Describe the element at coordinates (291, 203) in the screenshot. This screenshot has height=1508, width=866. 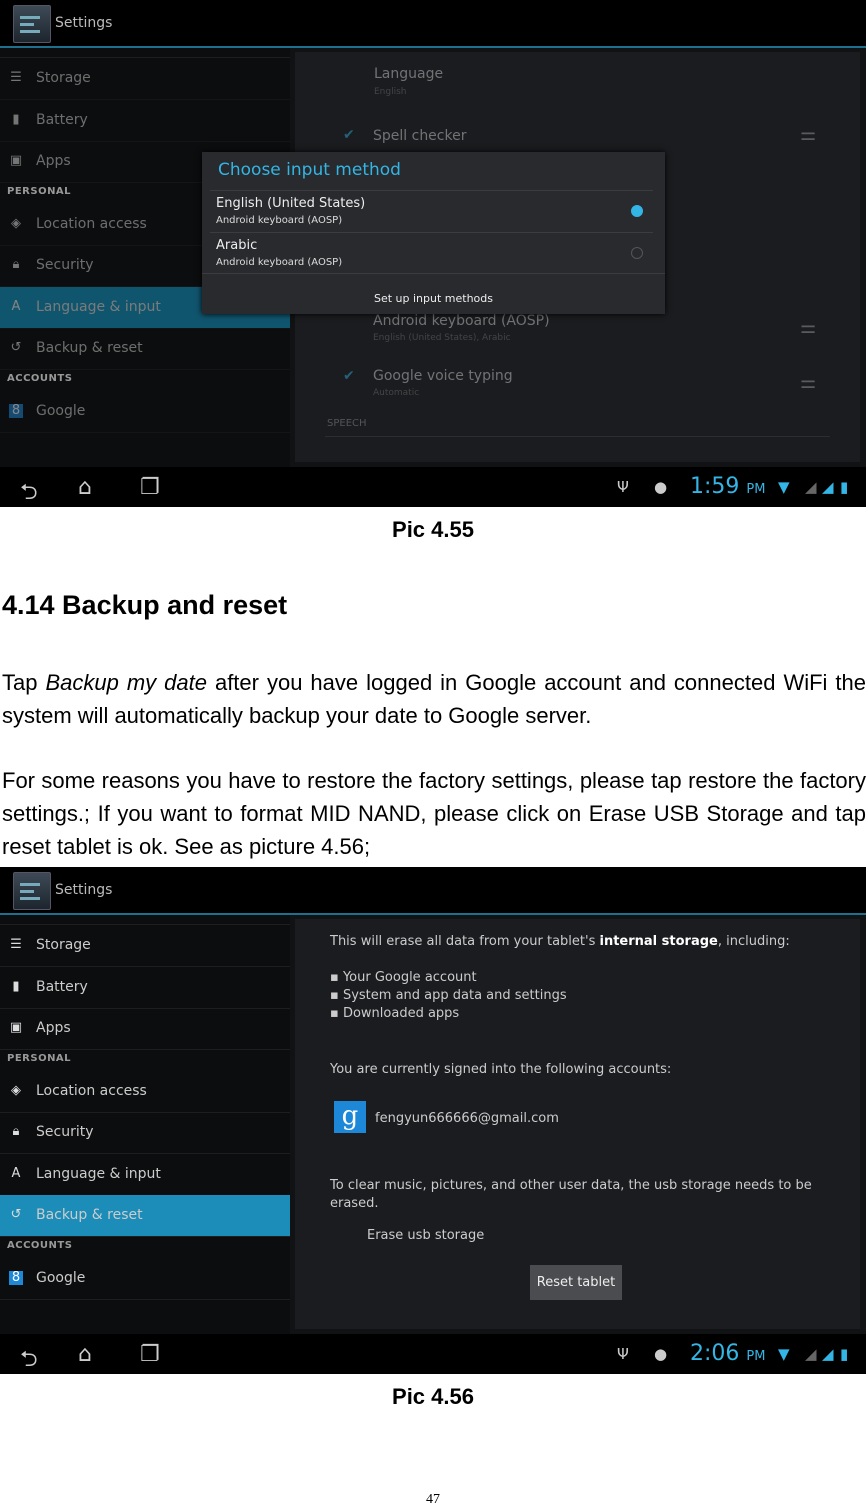
I see `option-name: English (United States)` at that location.